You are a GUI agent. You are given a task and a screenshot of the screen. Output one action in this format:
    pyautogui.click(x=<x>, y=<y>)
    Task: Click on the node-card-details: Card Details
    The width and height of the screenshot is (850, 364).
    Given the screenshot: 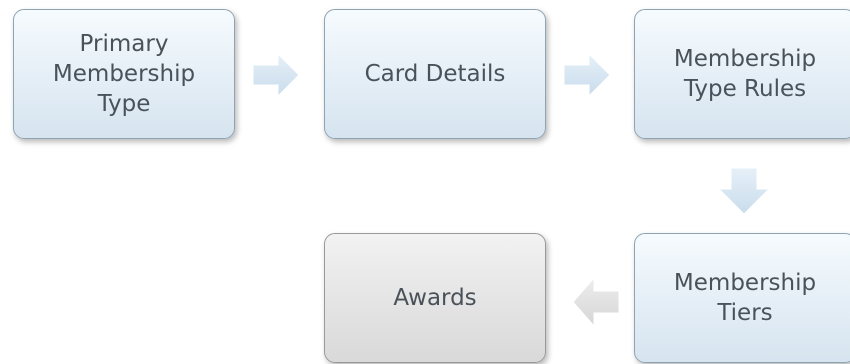 What is the action you would take?
    pyautogui.click(x=435, y=74)
    